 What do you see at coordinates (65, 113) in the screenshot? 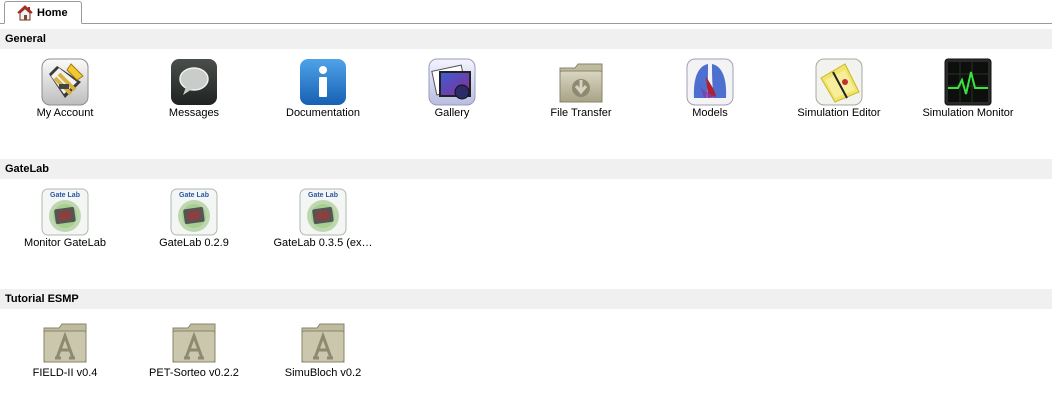
I see `app-label: My Account` at bounding box center [65, 113].